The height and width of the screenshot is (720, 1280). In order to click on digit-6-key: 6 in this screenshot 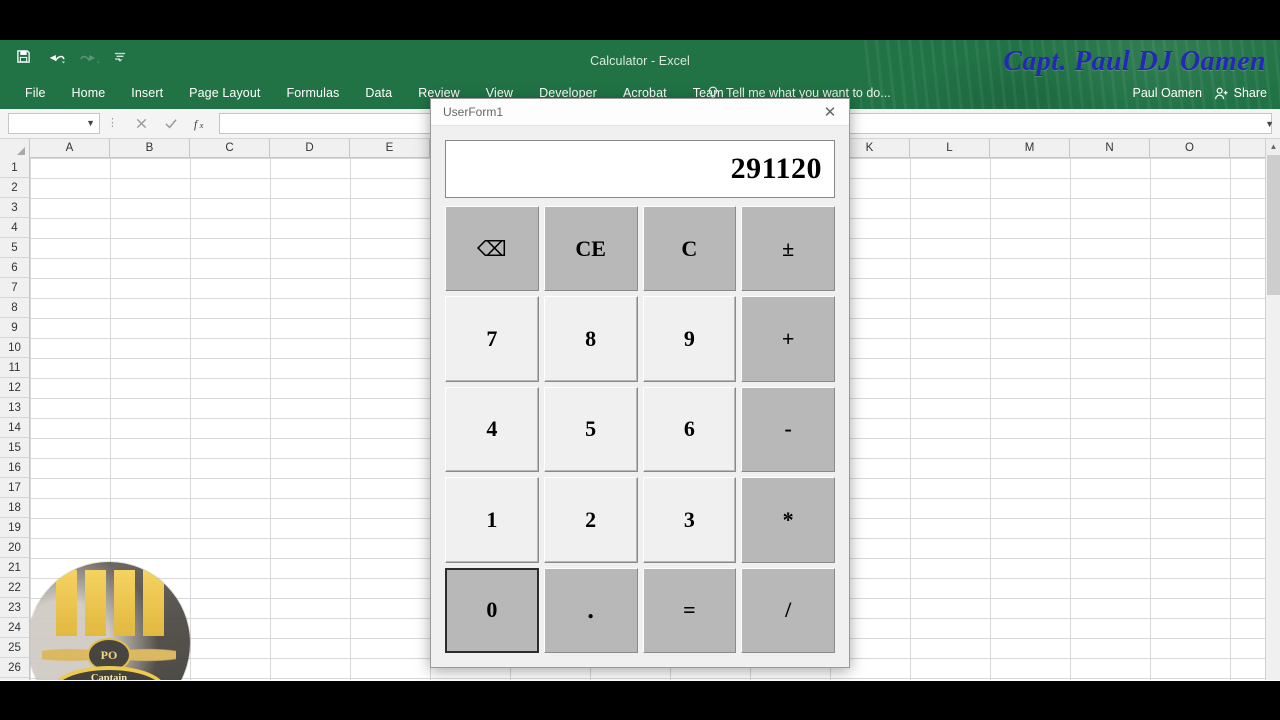, I will do `click(689, 429)`.